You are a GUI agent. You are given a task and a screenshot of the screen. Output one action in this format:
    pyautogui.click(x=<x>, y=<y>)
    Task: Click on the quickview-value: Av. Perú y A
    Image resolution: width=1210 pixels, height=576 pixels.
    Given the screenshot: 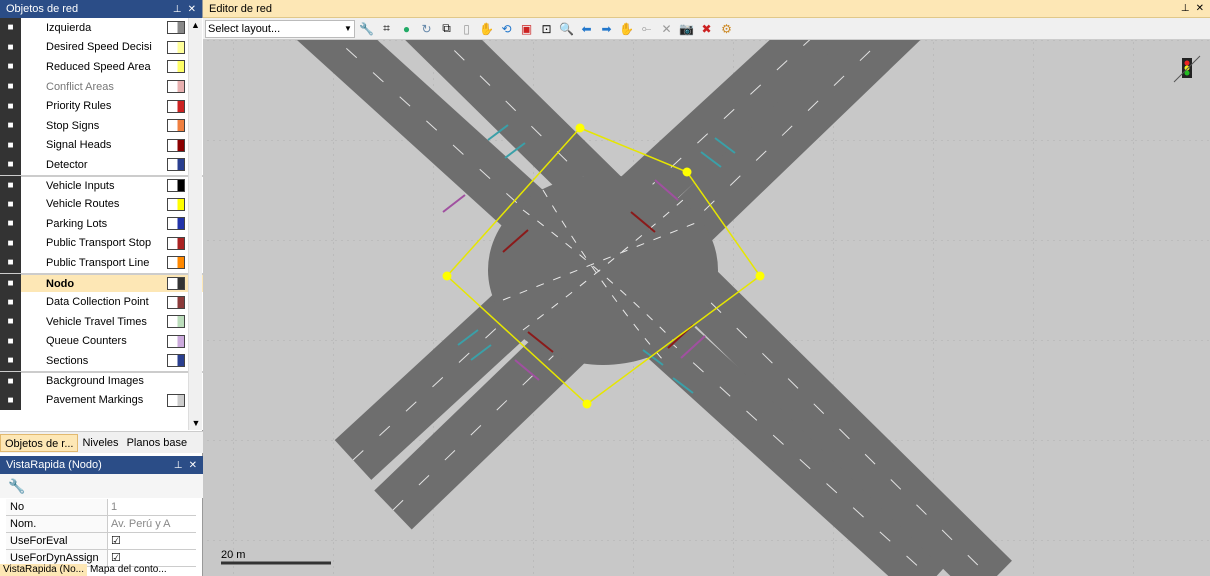 What is the action you would take?
    pyautogui.click(x=152, y=524)
    